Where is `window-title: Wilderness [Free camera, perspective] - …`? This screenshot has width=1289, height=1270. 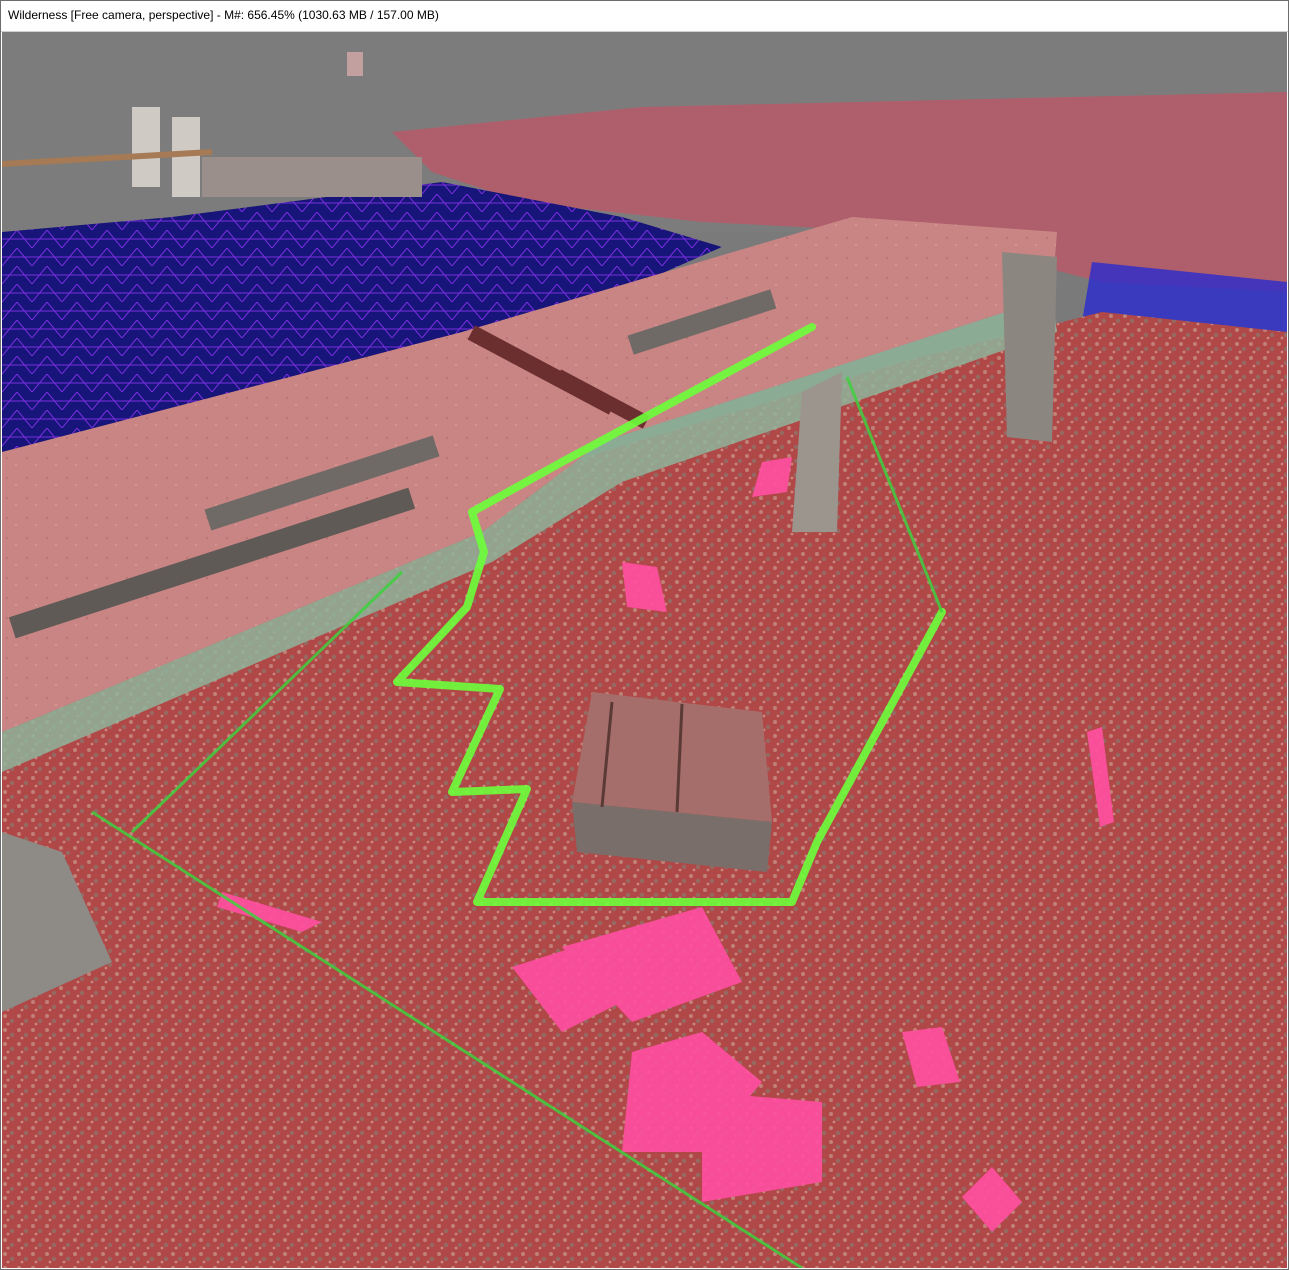 window-title: Wilderness [Free camera, perspective] - … is located at coordinates (223, 15).